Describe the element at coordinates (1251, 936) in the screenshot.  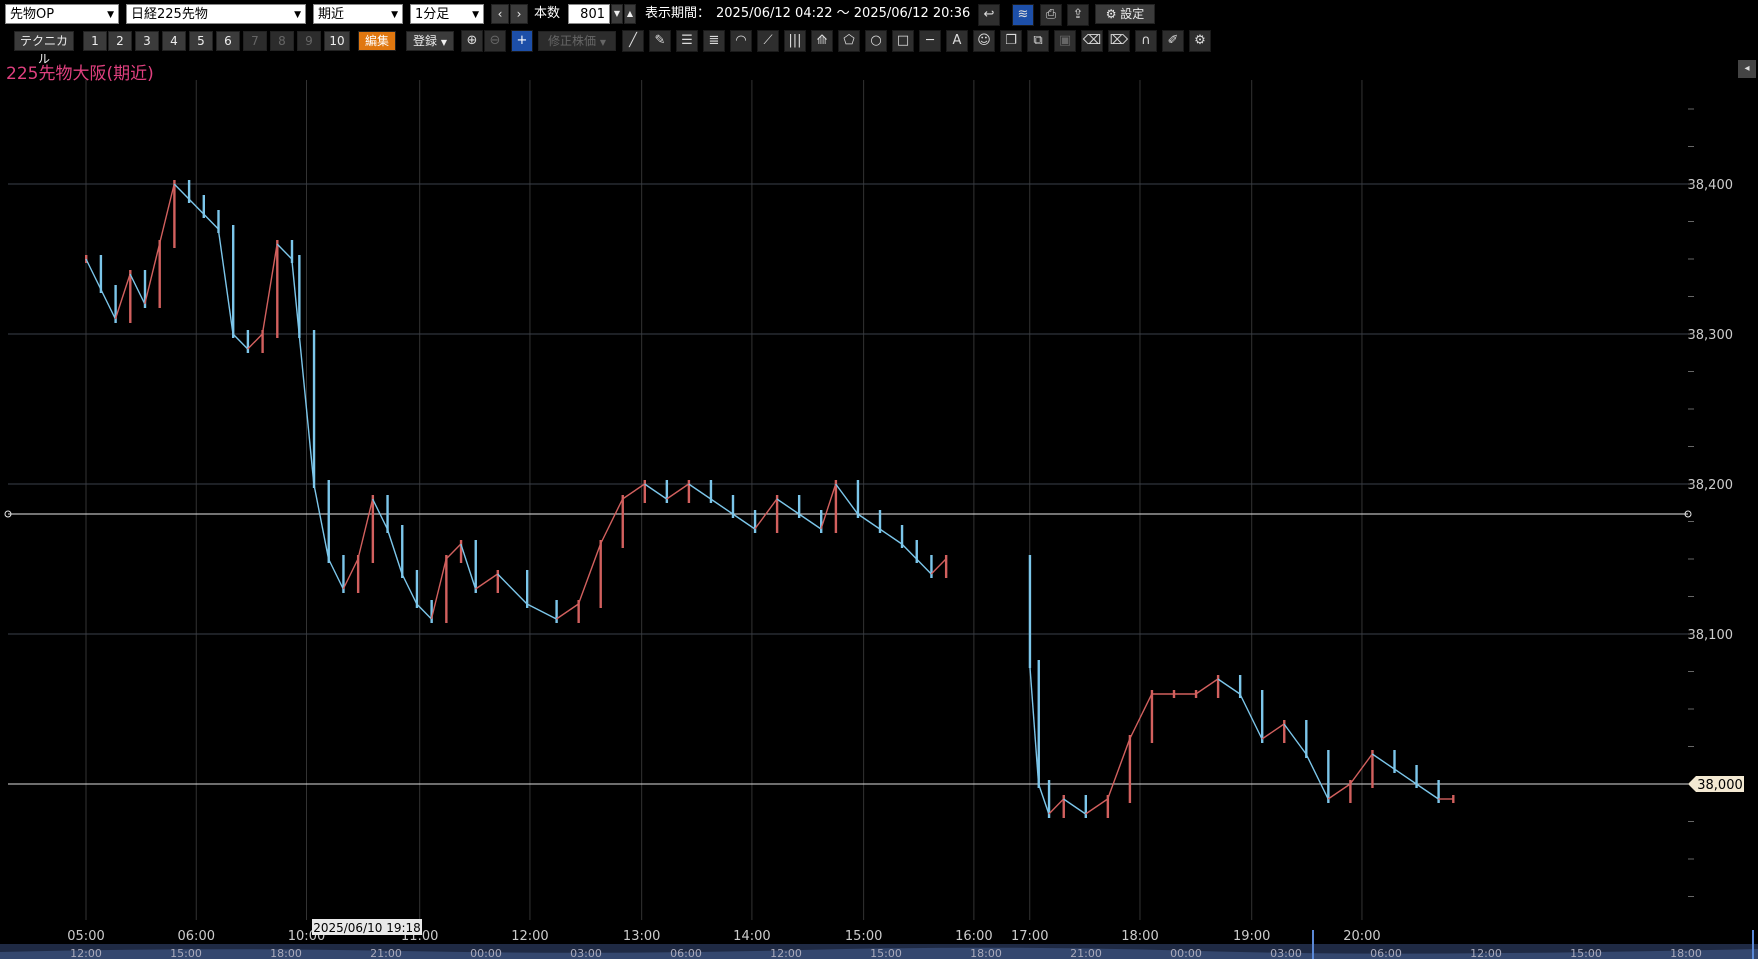
I see `x-tick-label: 19:00` at that location.